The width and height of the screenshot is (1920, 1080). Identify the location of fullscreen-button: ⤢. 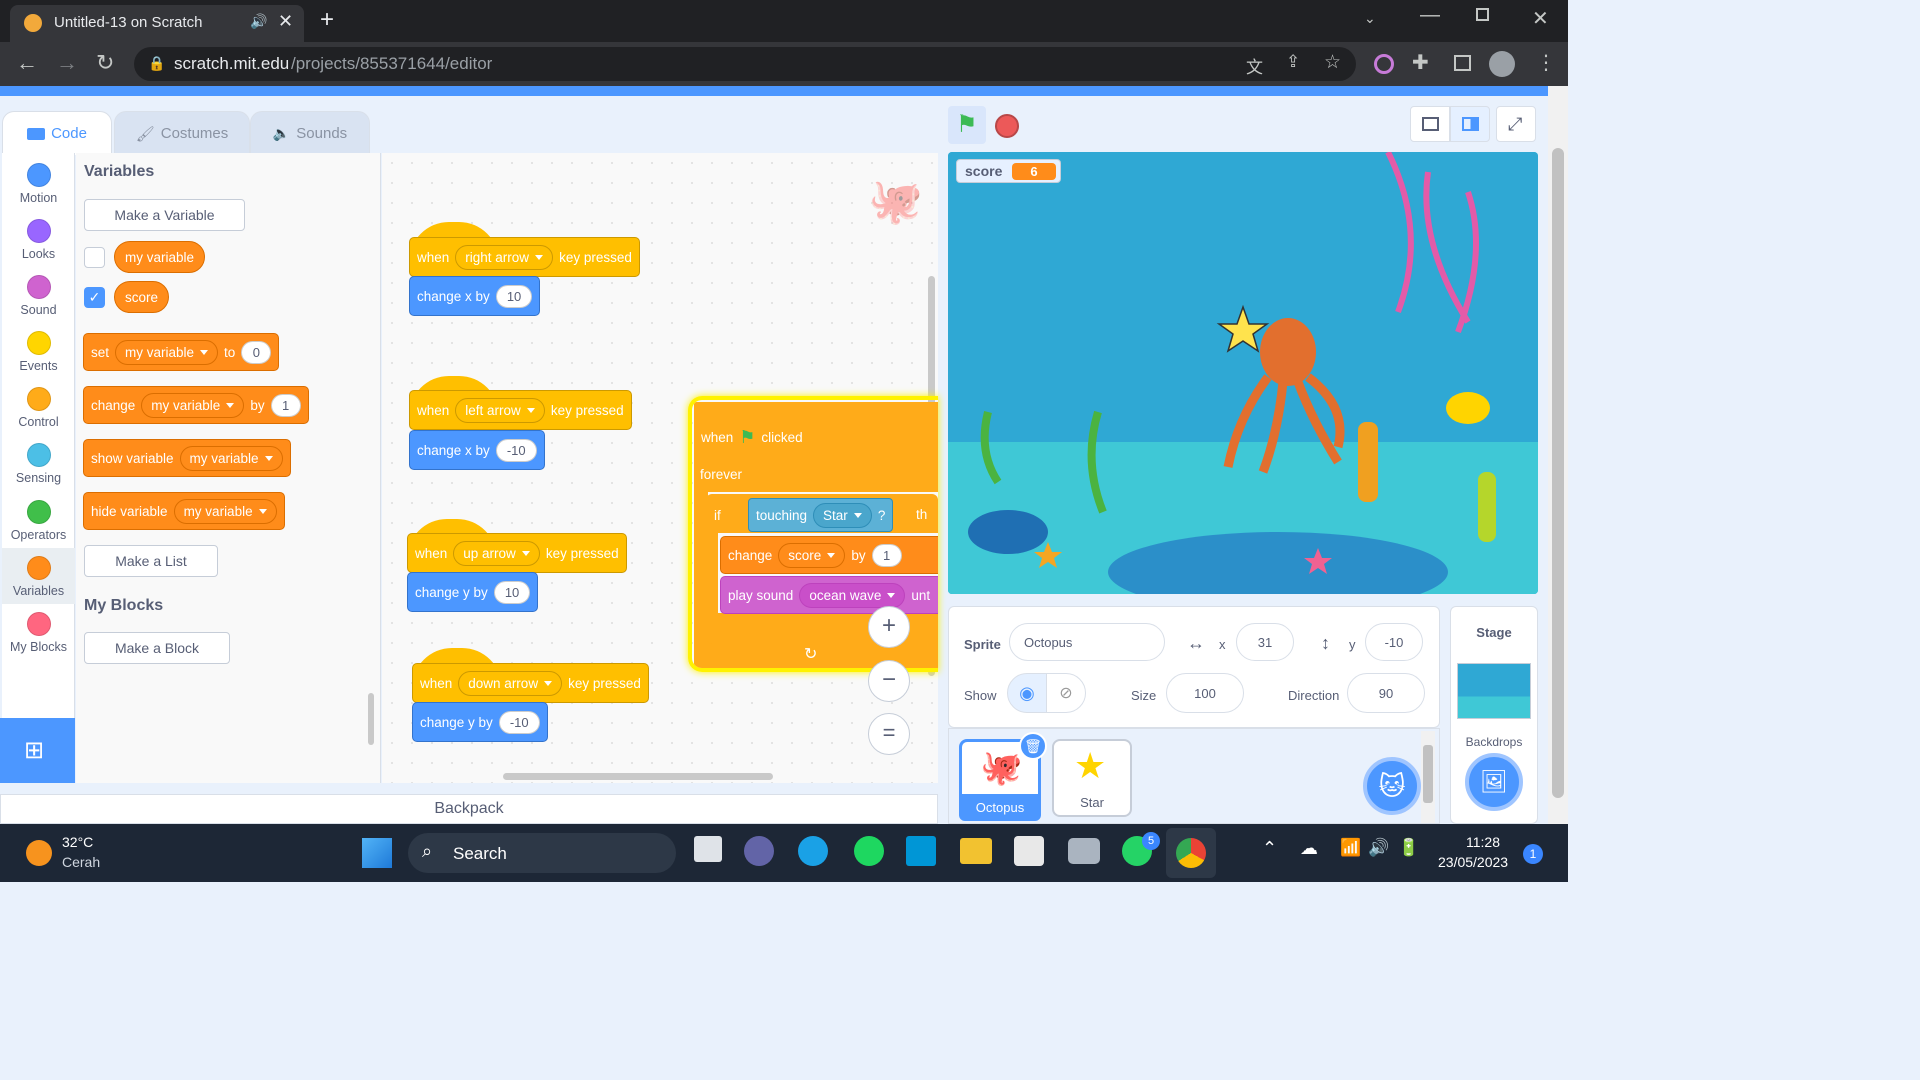
(1516, 124).